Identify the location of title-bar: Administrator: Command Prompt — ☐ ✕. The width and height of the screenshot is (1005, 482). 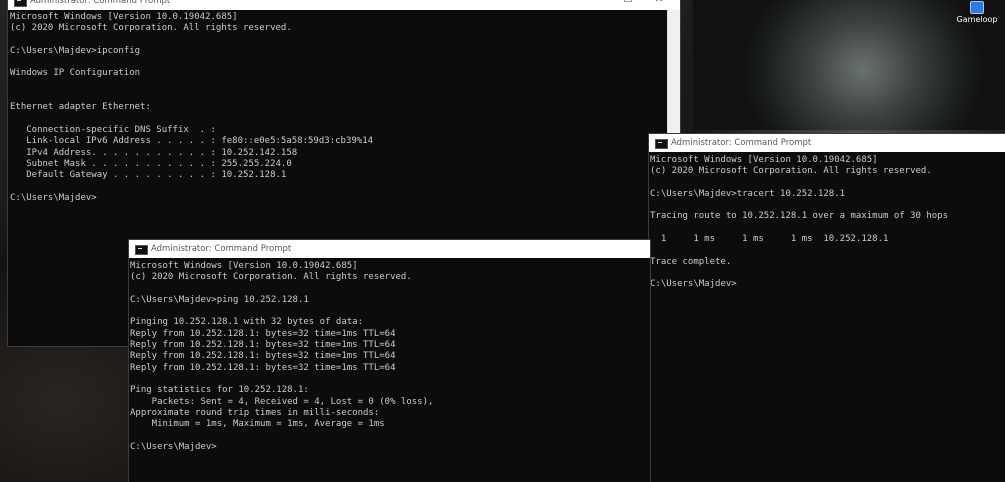
(344, 5).